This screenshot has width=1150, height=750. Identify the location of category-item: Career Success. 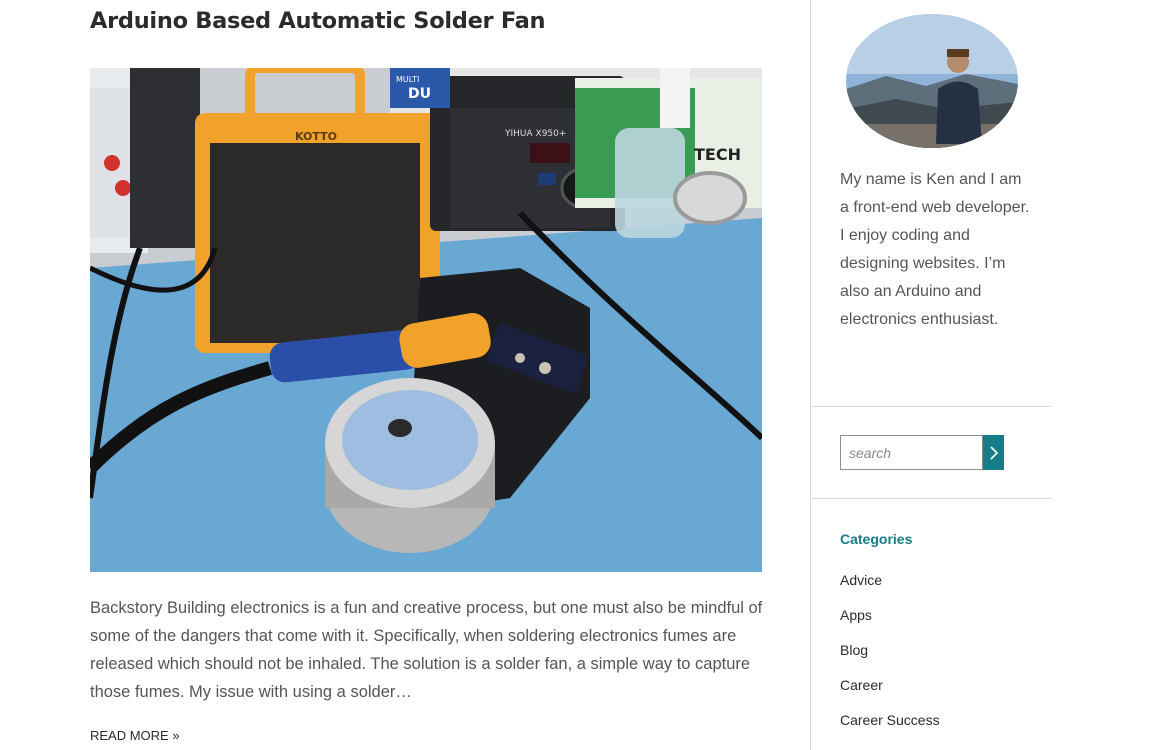
(890, 727).